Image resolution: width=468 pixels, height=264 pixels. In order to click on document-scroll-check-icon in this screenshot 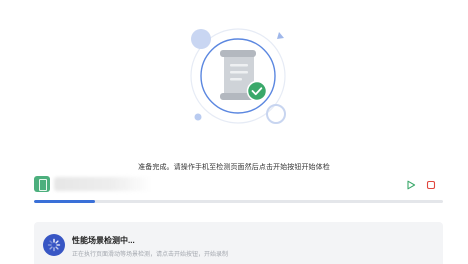, I will do `click(238, 76)`.